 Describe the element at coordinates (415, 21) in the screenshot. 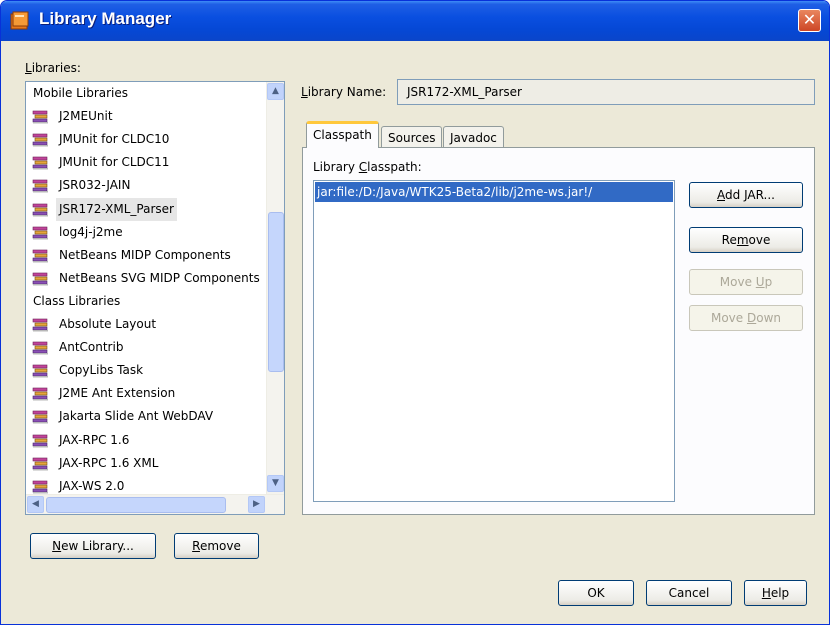

I see `title-bar: Library Manager ✕` at that location.